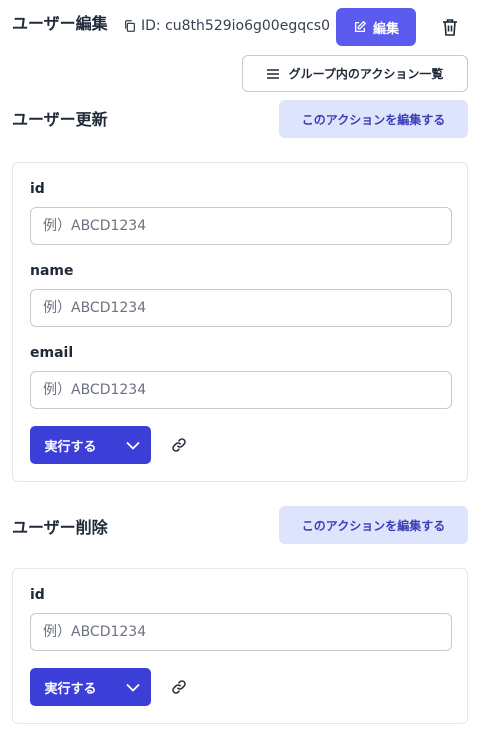 This screenshot has width=484, height=735. I want to click on menu-icon, so click(272, 73).